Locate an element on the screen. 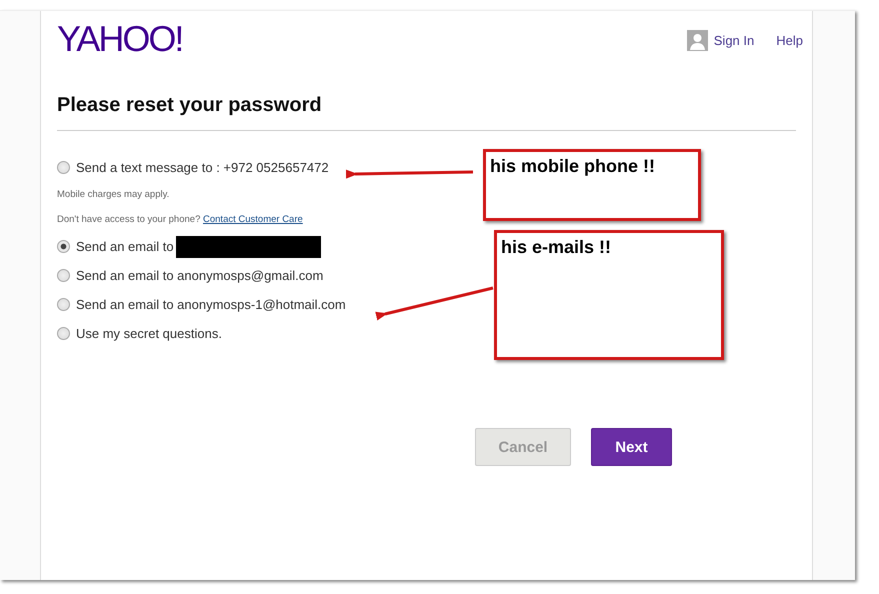  option-label: Use my secret questions. is located at coordinates (149, 333).